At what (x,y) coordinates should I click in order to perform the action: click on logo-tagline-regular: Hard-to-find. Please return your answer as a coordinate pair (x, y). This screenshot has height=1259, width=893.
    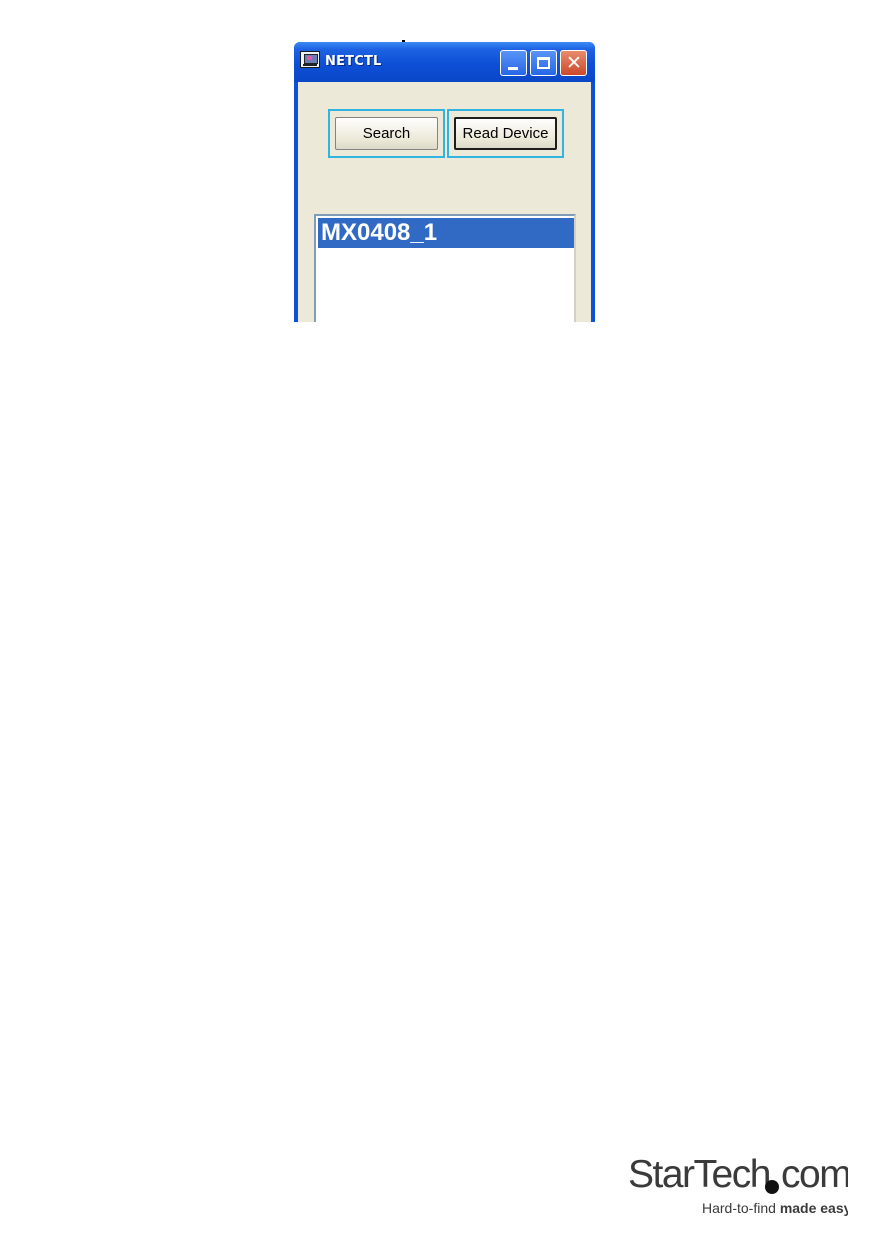
    Looking at the image, I should click on (741, 1208).